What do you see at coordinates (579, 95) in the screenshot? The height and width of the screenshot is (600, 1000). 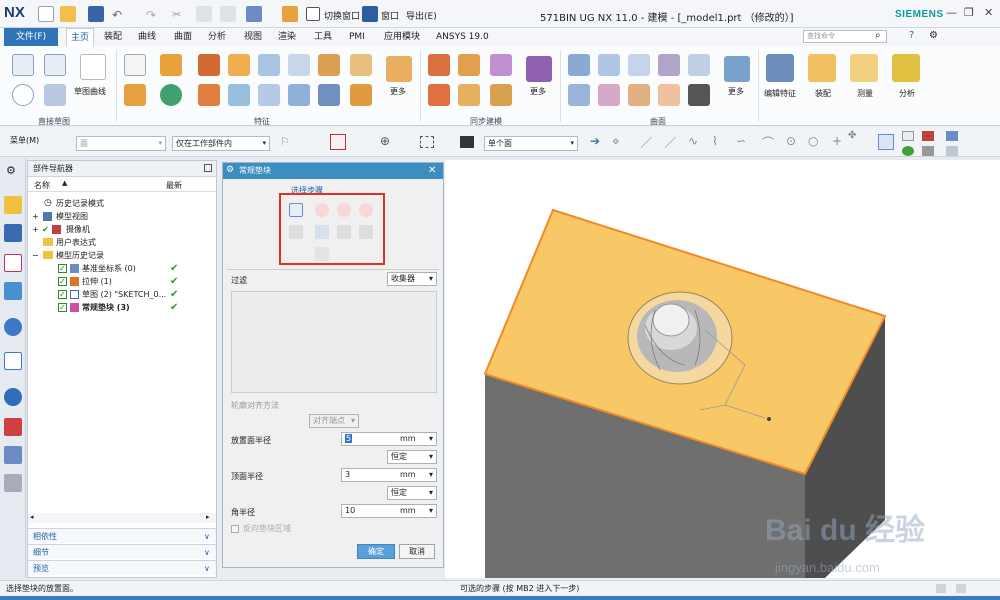 I see `bounded-plane-icon` at bounding box center [579, 95].